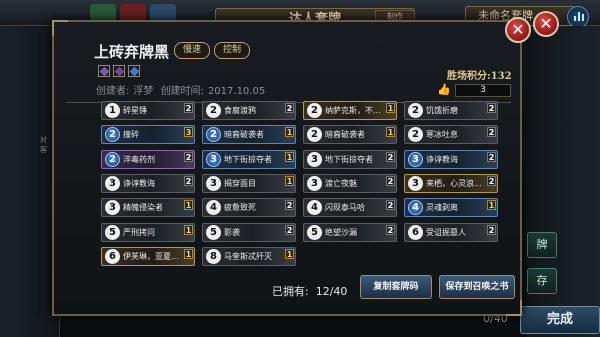  Describe the element at coordinates (396, 287) in the screenshot. I see `copy-deck-code-button: 复制套牌码` at that location.